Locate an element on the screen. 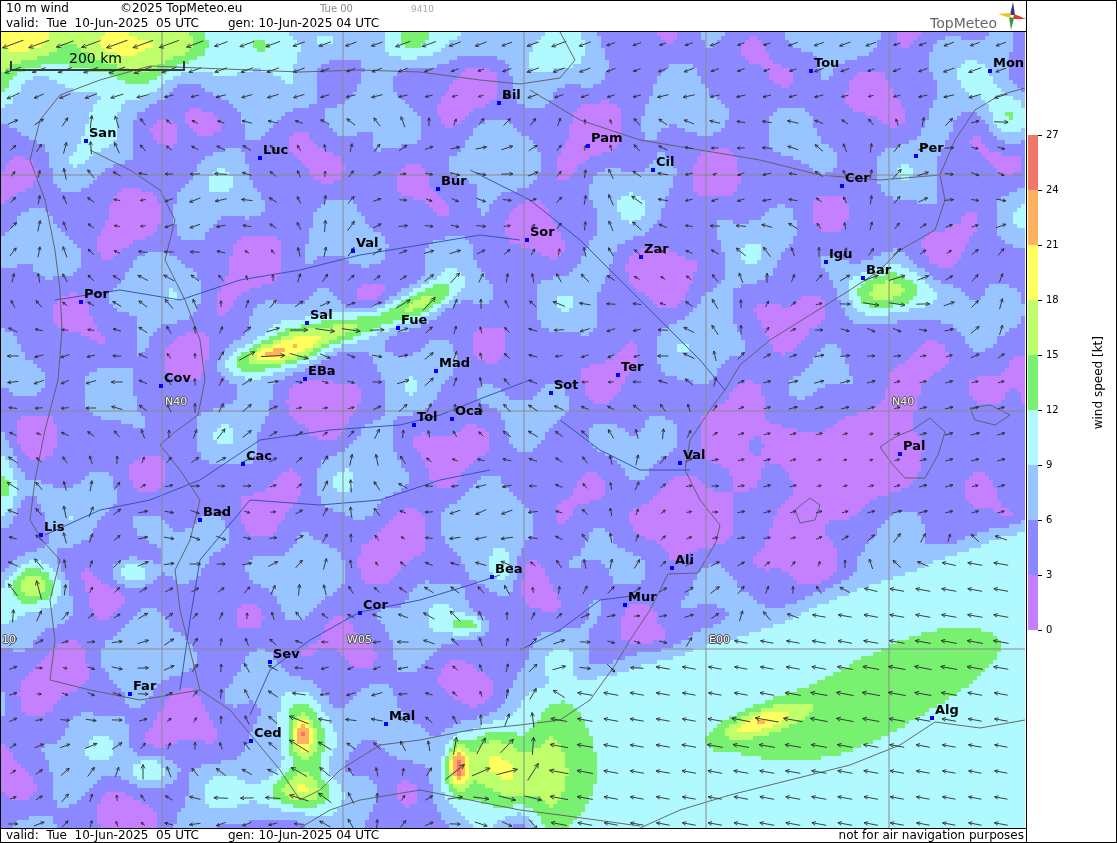 The image size is (1117, 843). city-label: Luc is located at coordinates (276, 150).